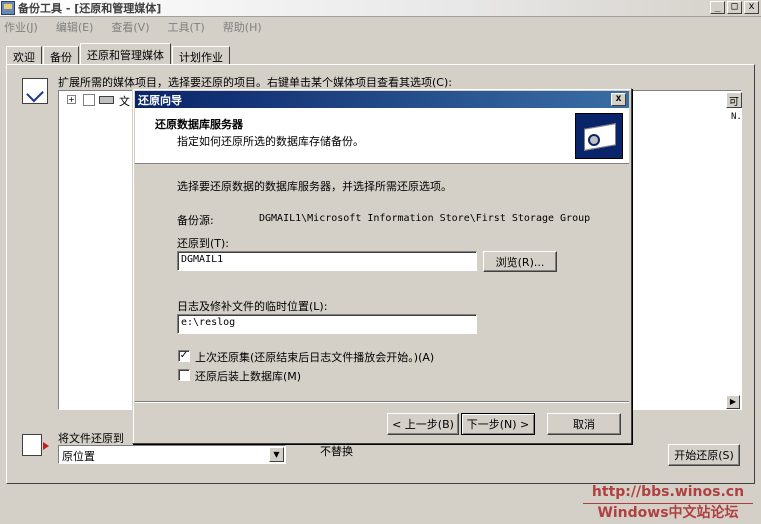  What do you see at coordinates (130, 27) in the screenshot?
I see `menu-view: 查看(V)` at bounding box center [130, 27].